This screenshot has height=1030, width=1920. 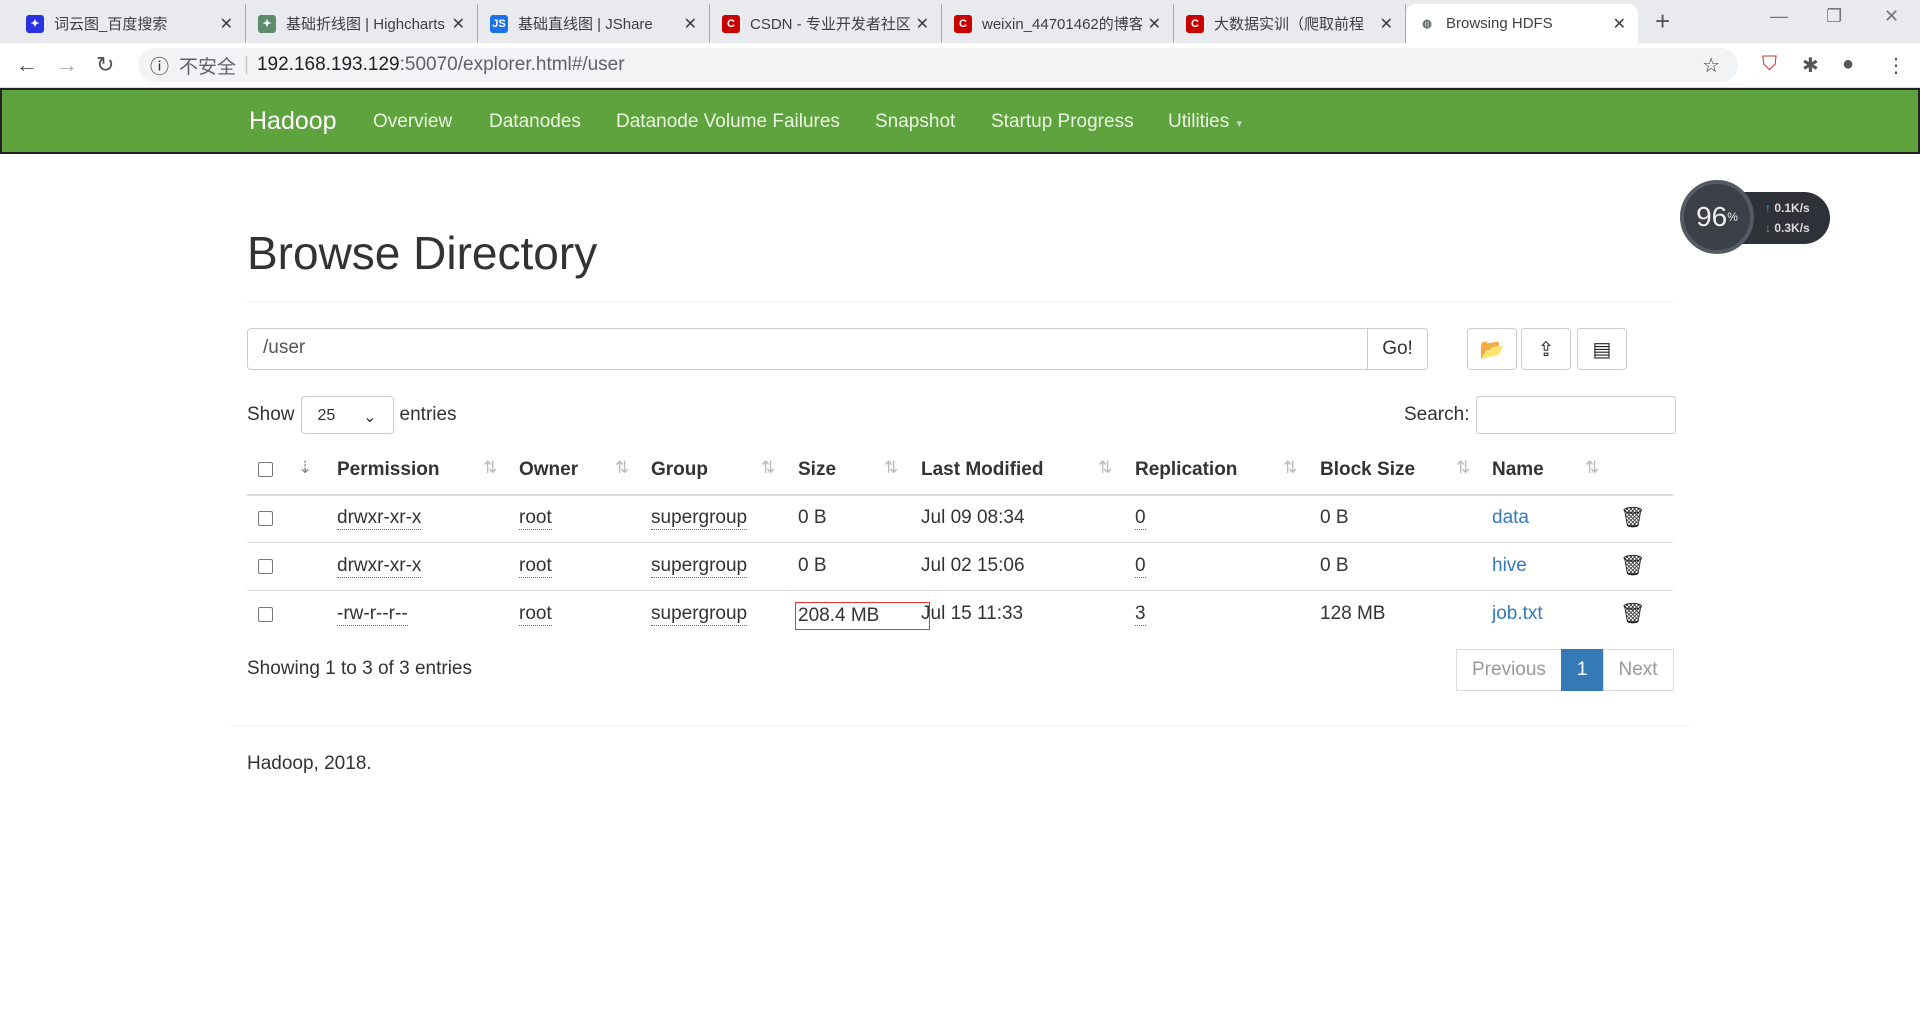 What do you see at coordinates (35, 23) in the screenshot?
I see `baidu-paw-icon: ✦` at bounding box center [35, 23].